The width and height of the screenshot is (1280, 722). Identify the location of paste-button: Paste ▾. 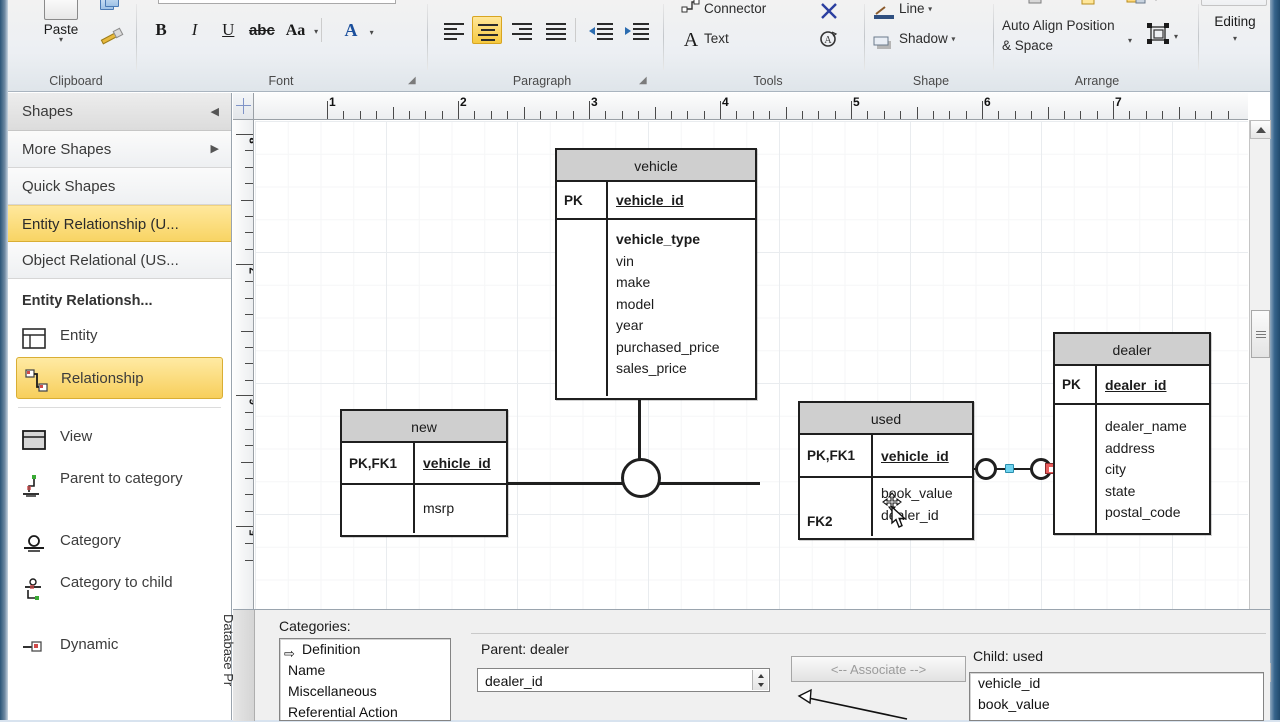
(61, 22).